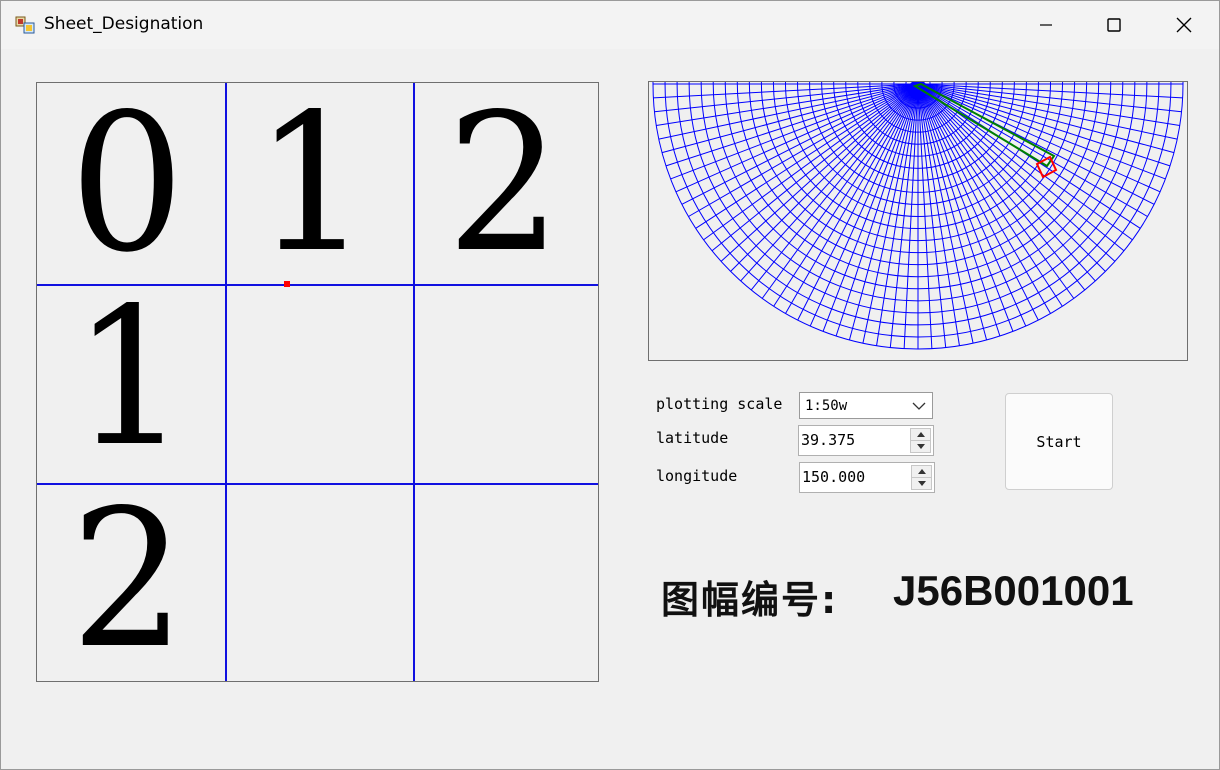  I want to click on latitude-stepper, so click(920, 440).